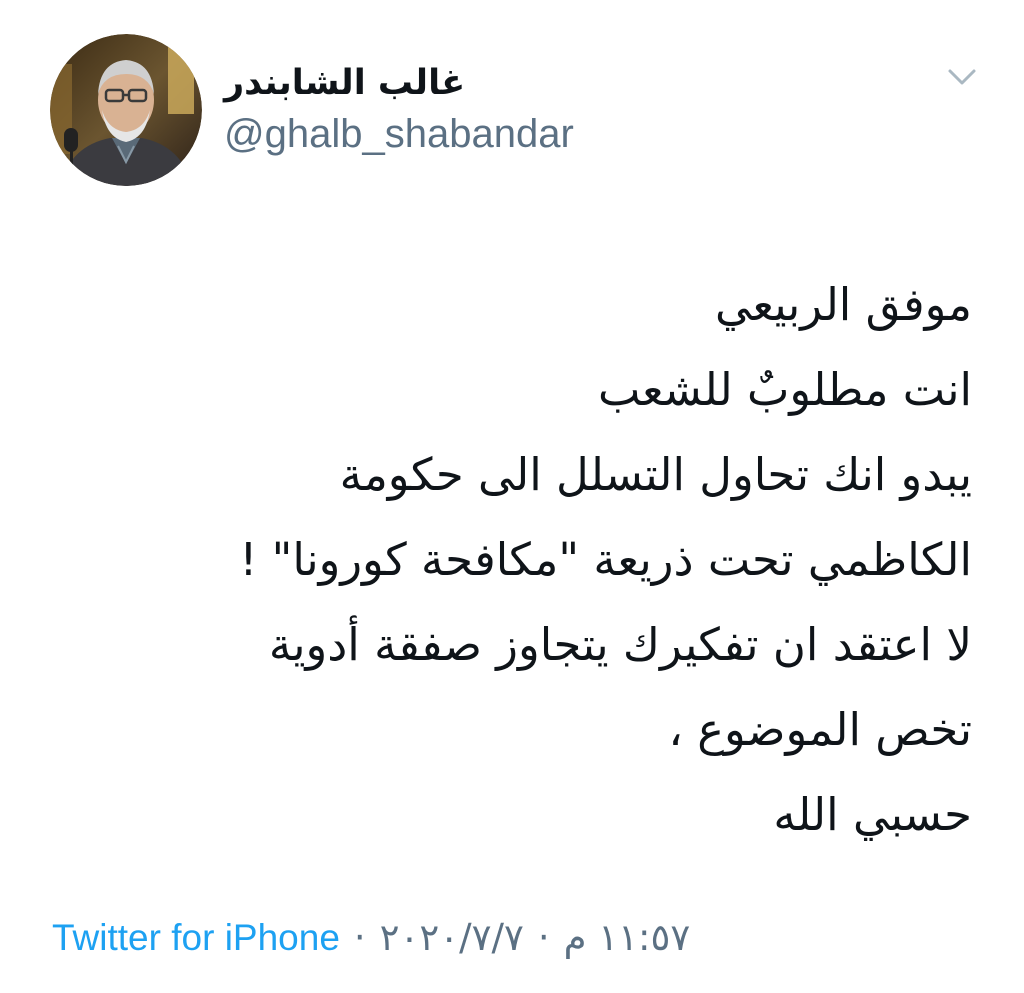 Image resolution: width=1024 pixels, height=993 pixels. What do you see at coordinates (605, 559) in the screenshot?
I see `tweet-line: الكاظمي تحت ذريعة "مكافحة كورونا" !` at bounding box center [605, 559].